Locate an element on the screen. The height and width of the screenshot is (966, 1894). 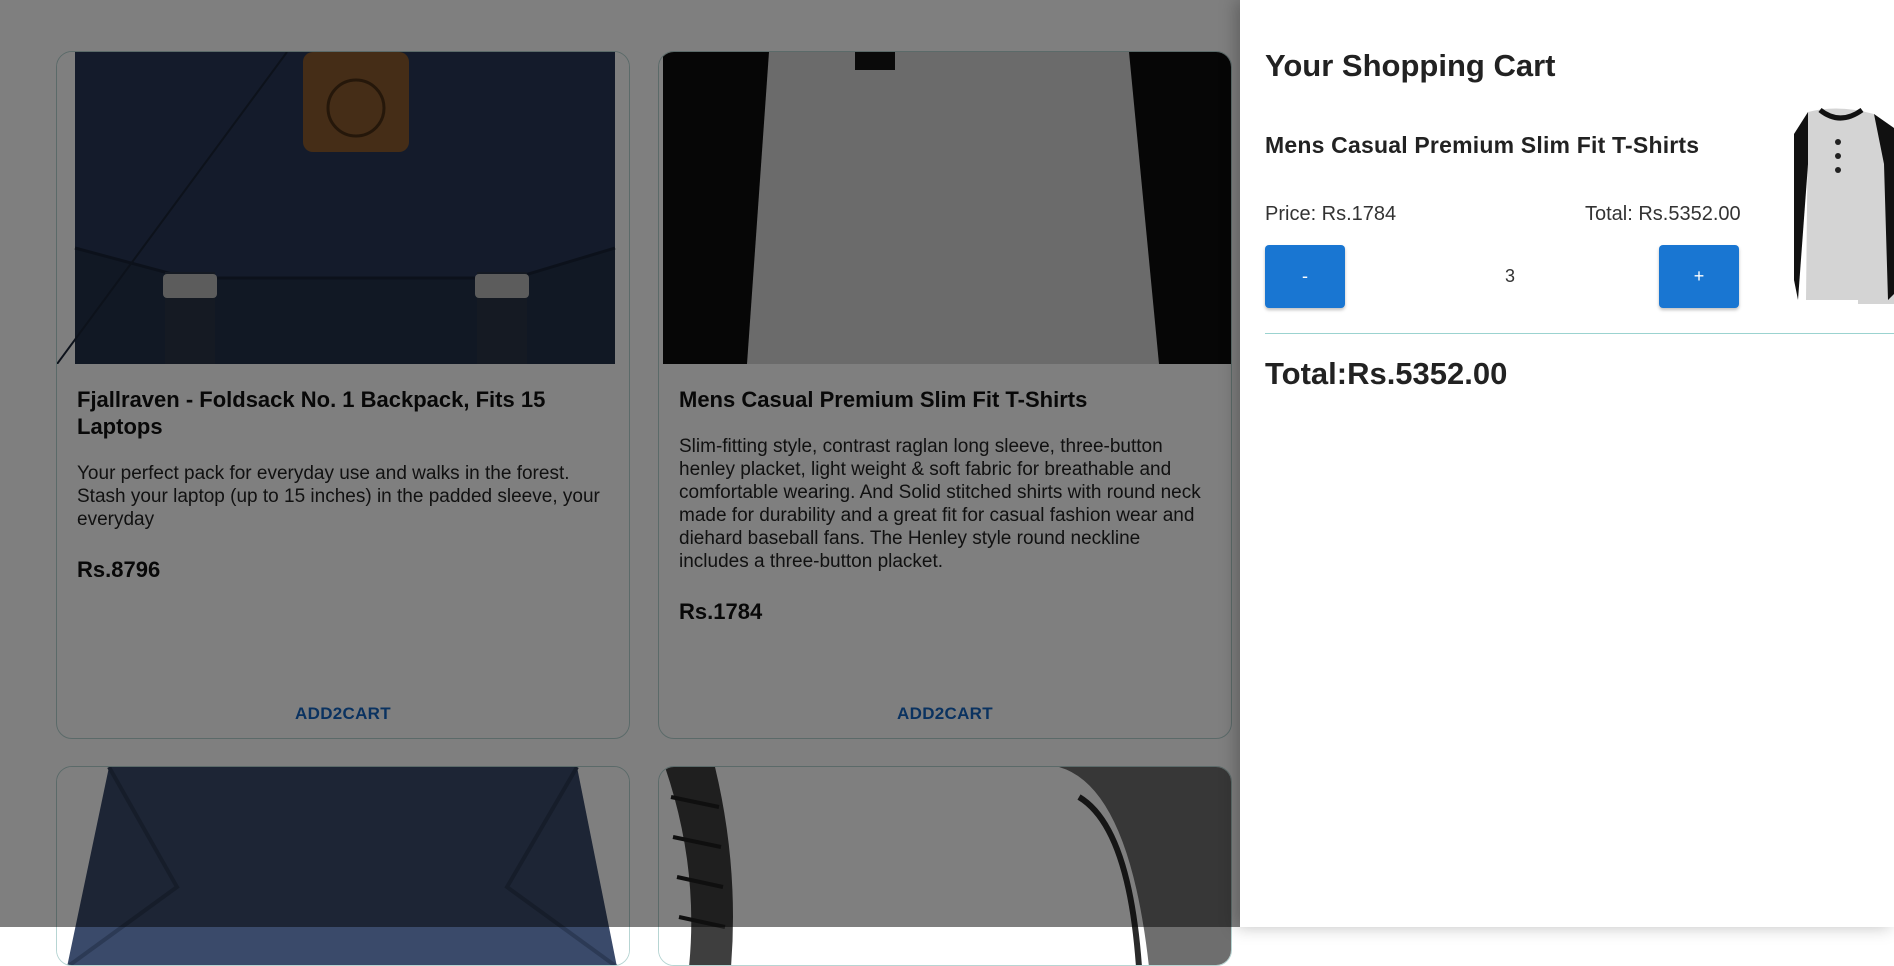
cart-item-title: Mens Casual Premium Slim Fit T-Shirts is located at coordinates (1482, 145).